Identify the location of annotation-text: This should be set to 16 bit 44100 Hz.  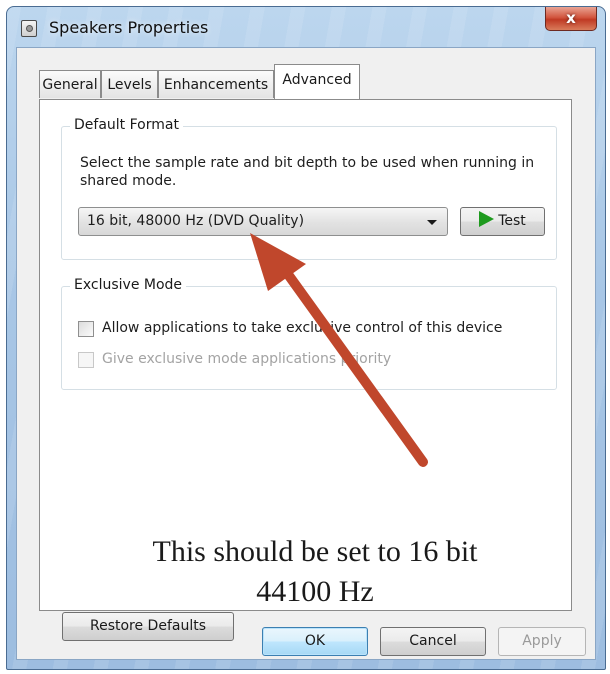
(315, 572).